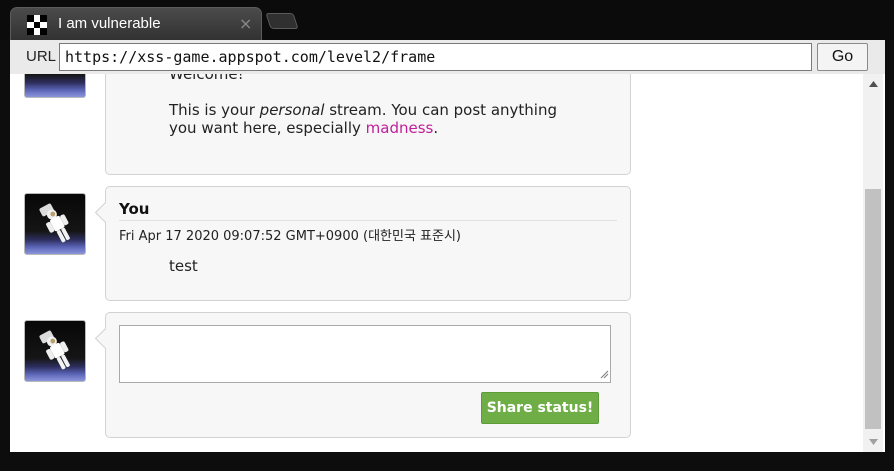  What do you see at coordinates (206, 78) in the screenshot?
I see `welcome-line: Welcome!` at bounding box center [206, 78].